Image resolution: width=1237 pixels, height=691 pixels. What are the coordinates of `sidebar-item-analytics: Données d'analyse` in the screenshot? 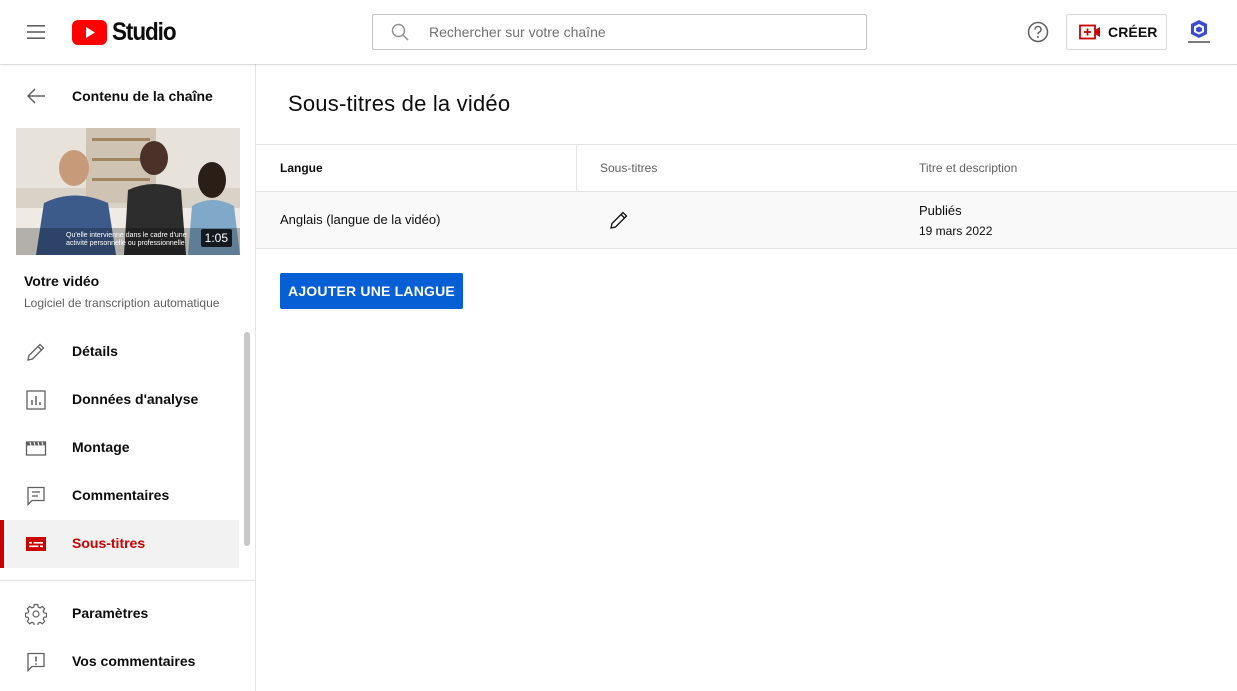 It's located at (119, 400).